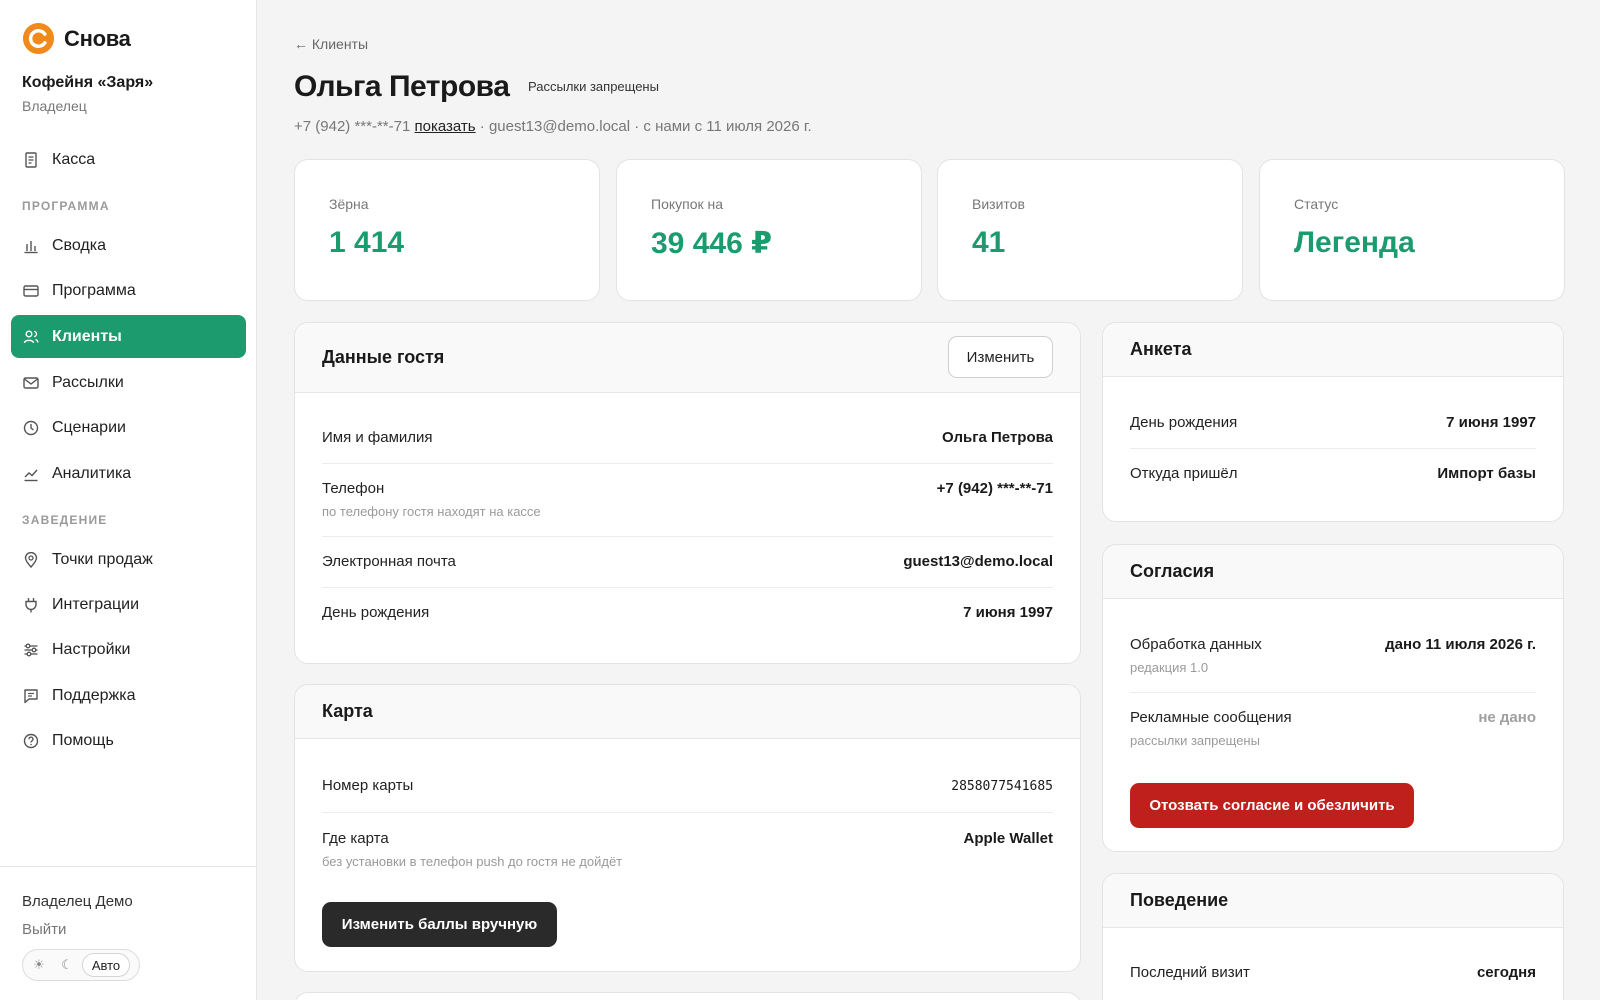  I want to click on help-circle-icon, so click(31, 741).